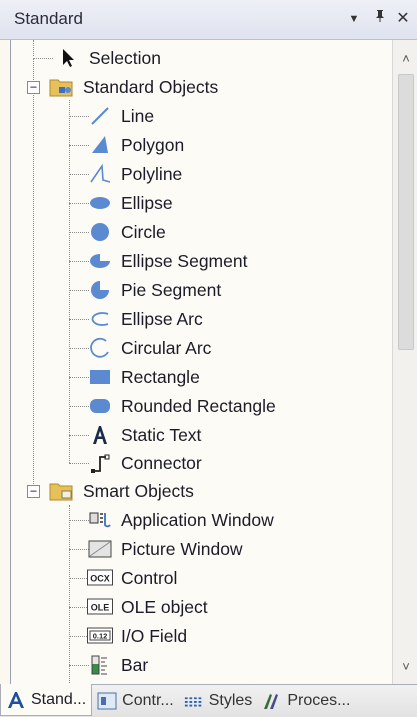 The height and width of the screenshot is (717, 417). What do you see at coordinates (152, 173) in the screenshot?
I see `tree-item-label: Polyline` at bounding box center [152, 173].